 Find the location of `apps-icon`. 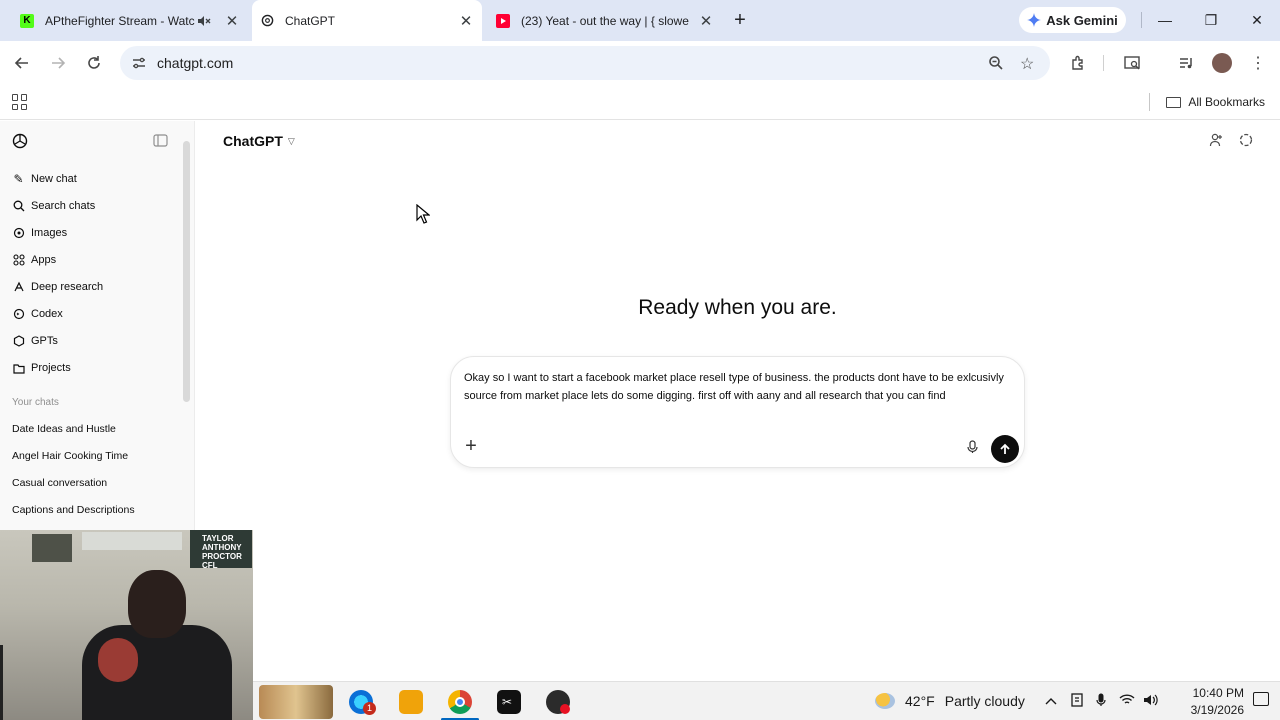

apps-icon is located at coordinates (18, 260).